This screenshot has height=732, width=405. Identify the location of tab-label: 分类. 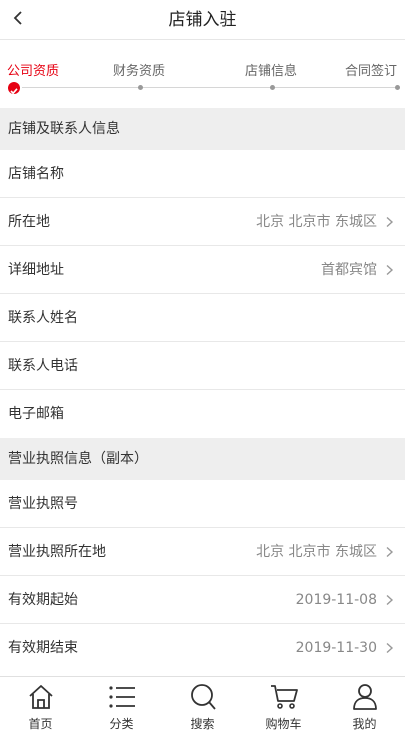
(121, 724).